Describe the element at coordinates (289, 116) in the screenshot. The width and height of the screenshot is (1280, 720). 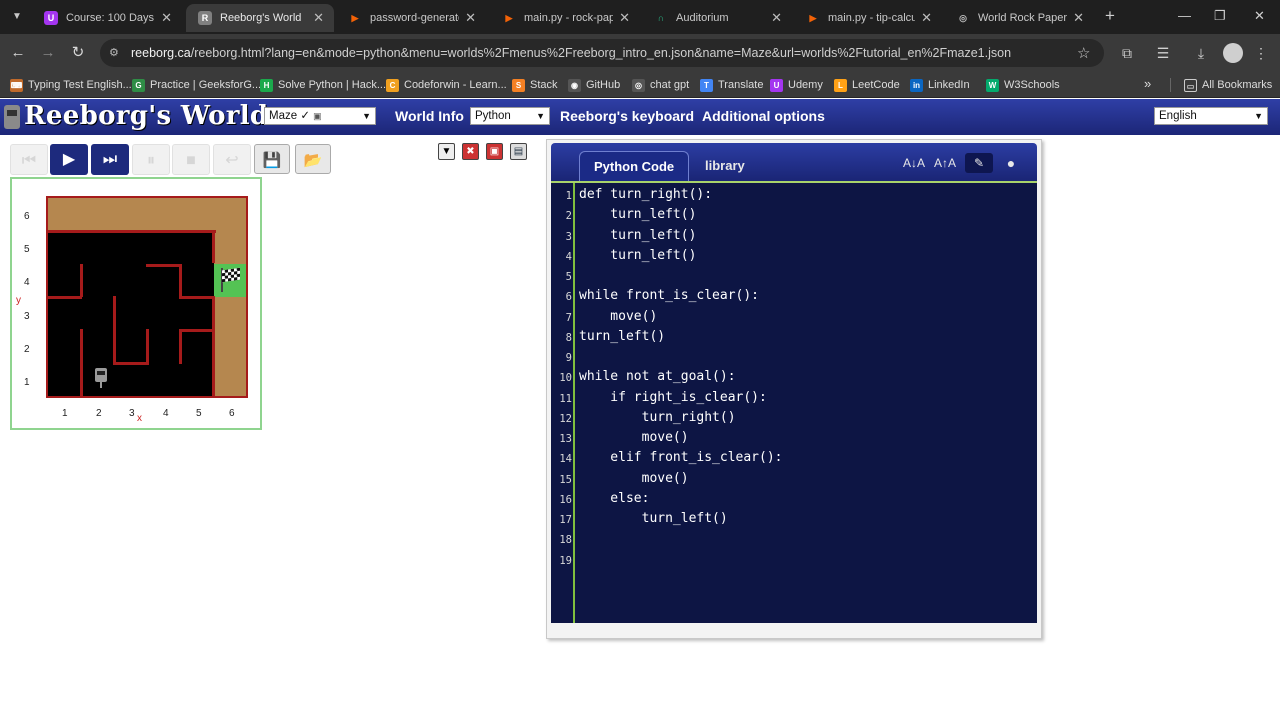
I see `world-select-value: Maze ✓` at that location.